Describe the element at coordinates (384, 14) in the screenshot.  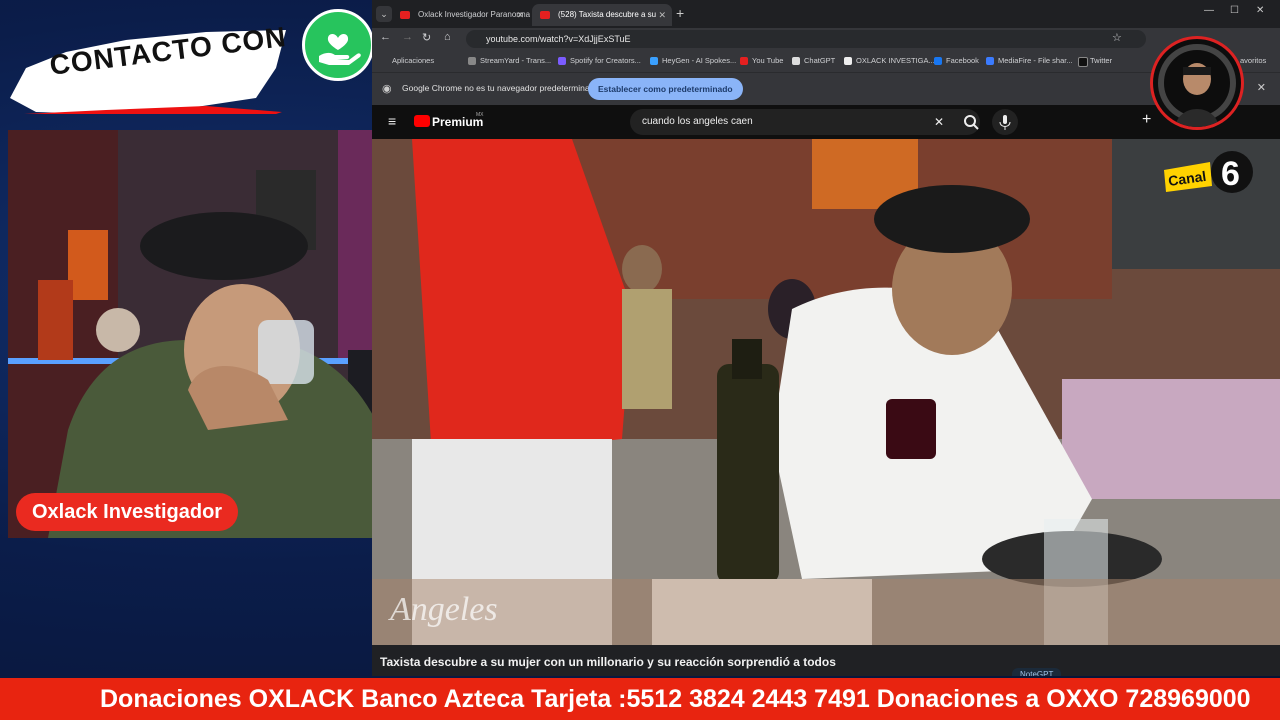
I see `tab-search-button: ⌄` at that location.